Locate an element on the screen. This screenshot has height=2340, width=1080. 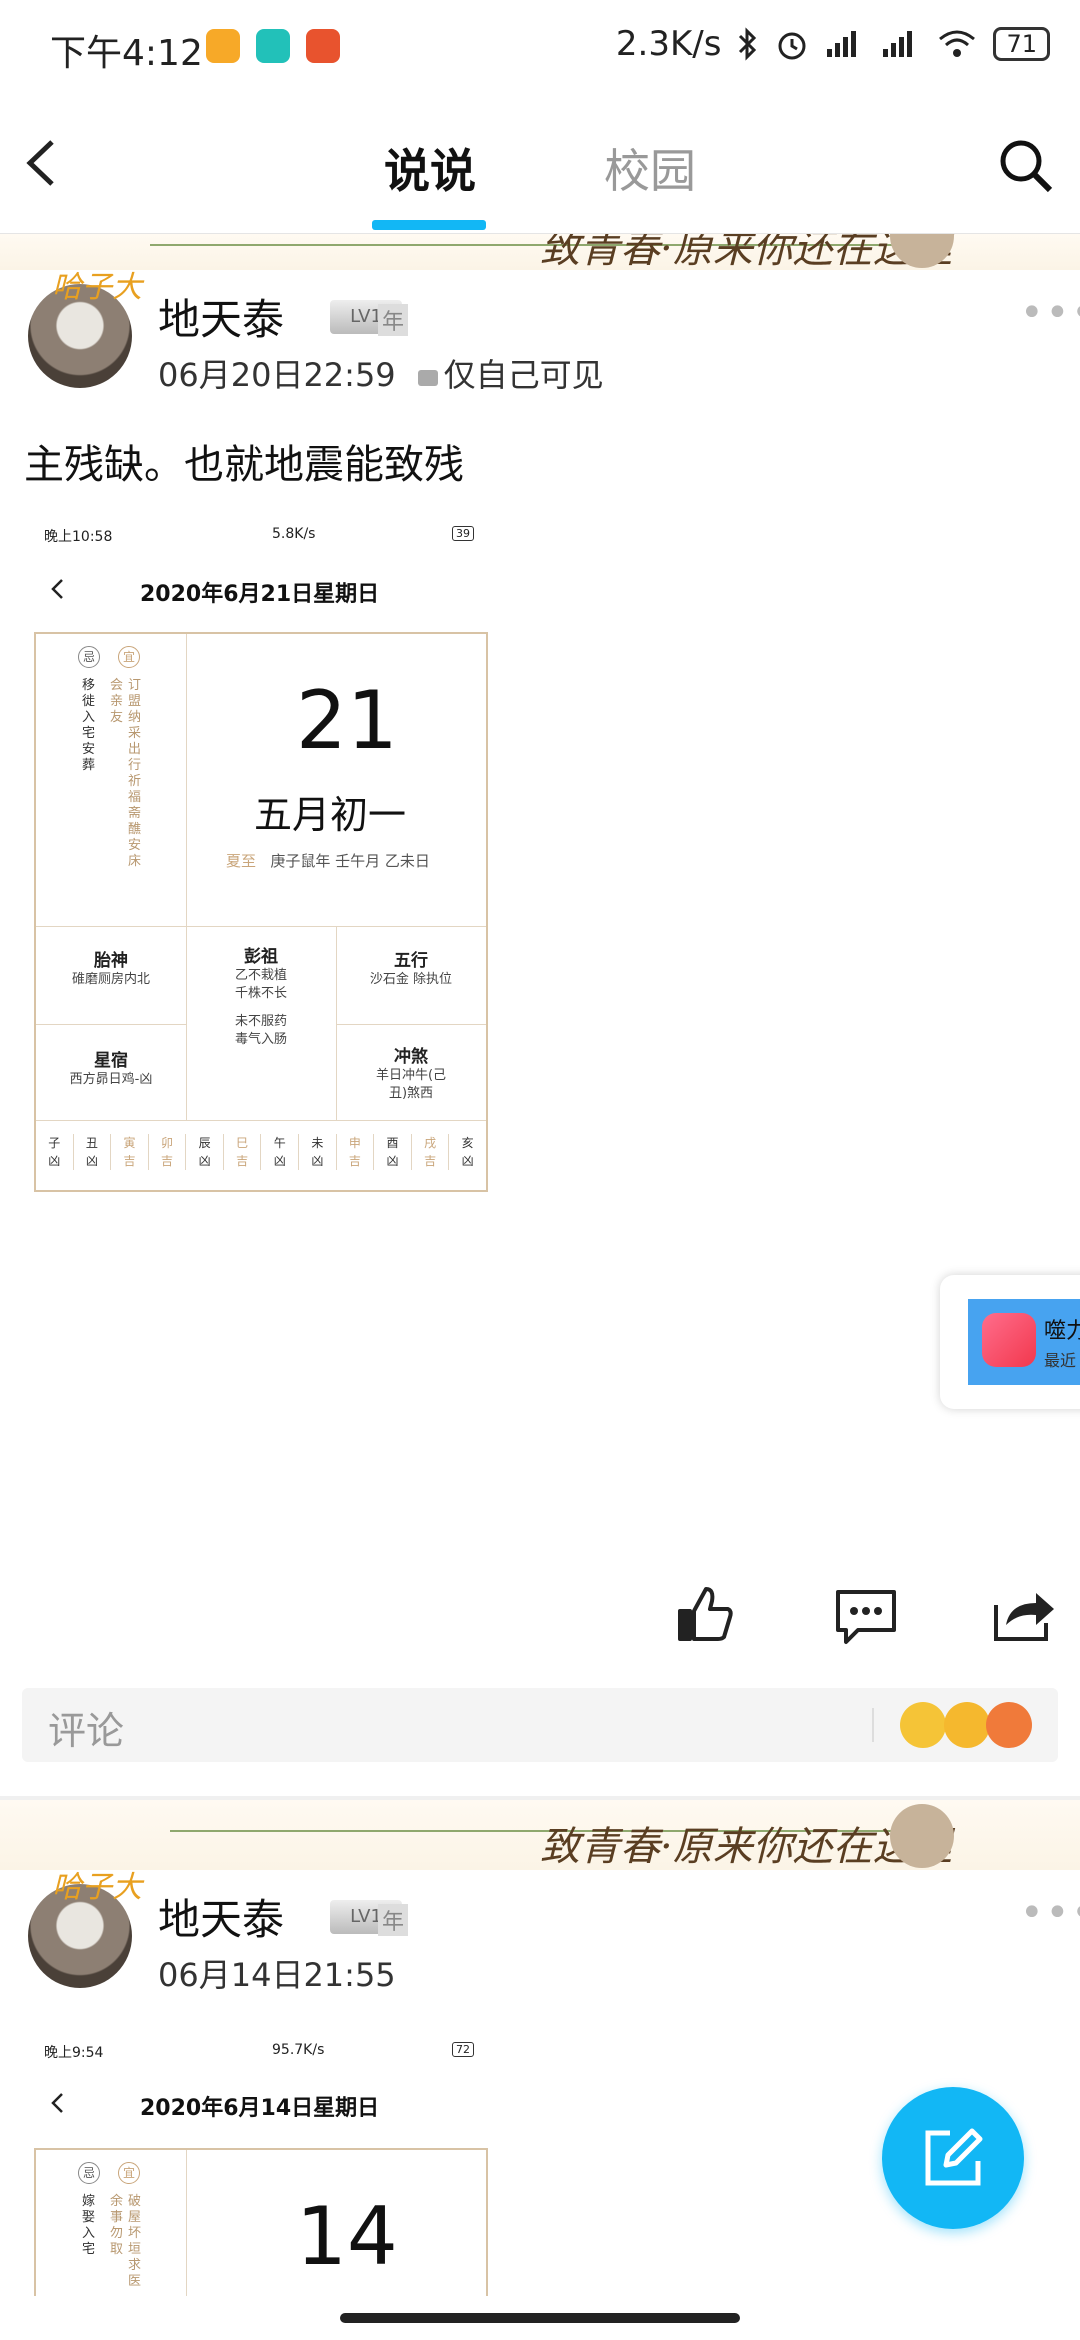
floating-app-card: 噬力 最近 is located at coordinates (1010, 1342).